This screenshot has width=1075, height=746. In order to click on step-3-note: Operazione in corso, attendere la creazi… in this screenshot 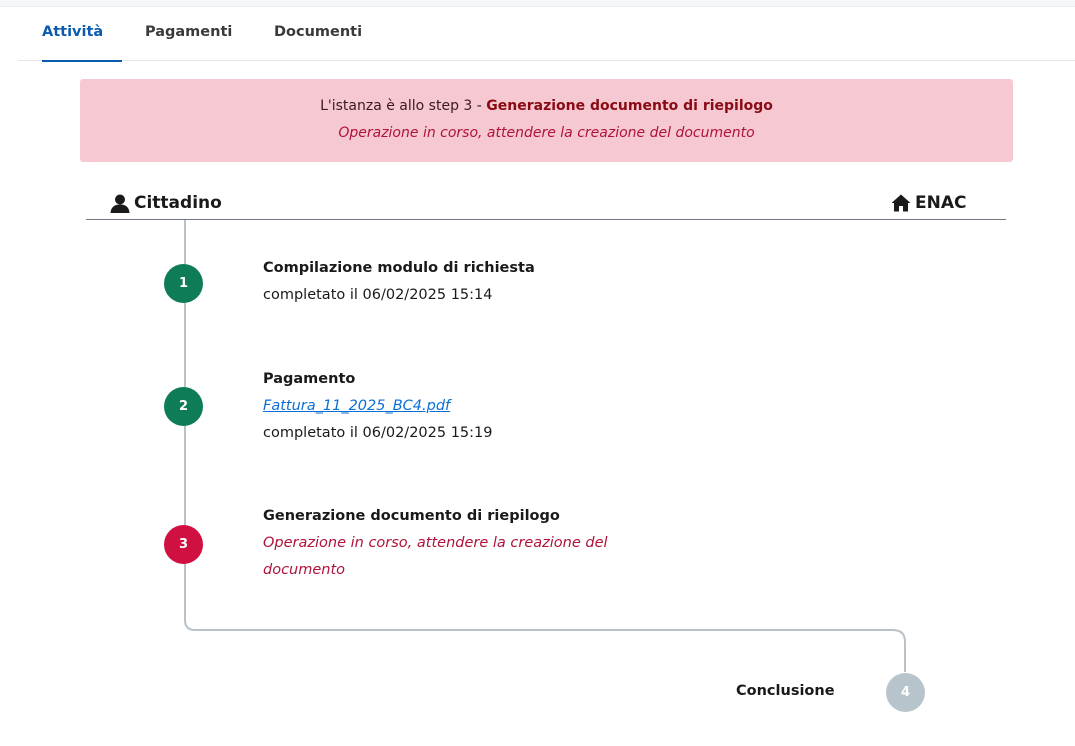, I will do `click(435, 556)`.